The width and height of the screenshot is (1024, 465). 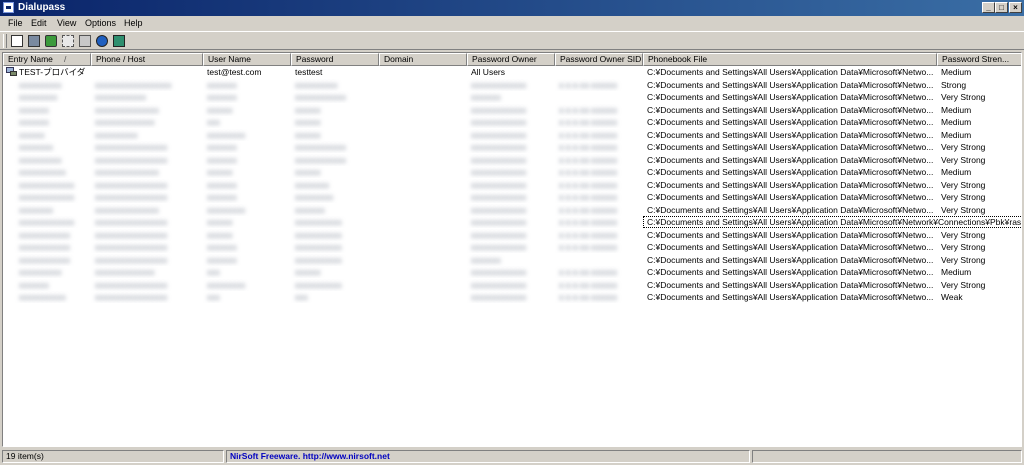 I want to click on menu-help: Help, so click(x=133, y=23).